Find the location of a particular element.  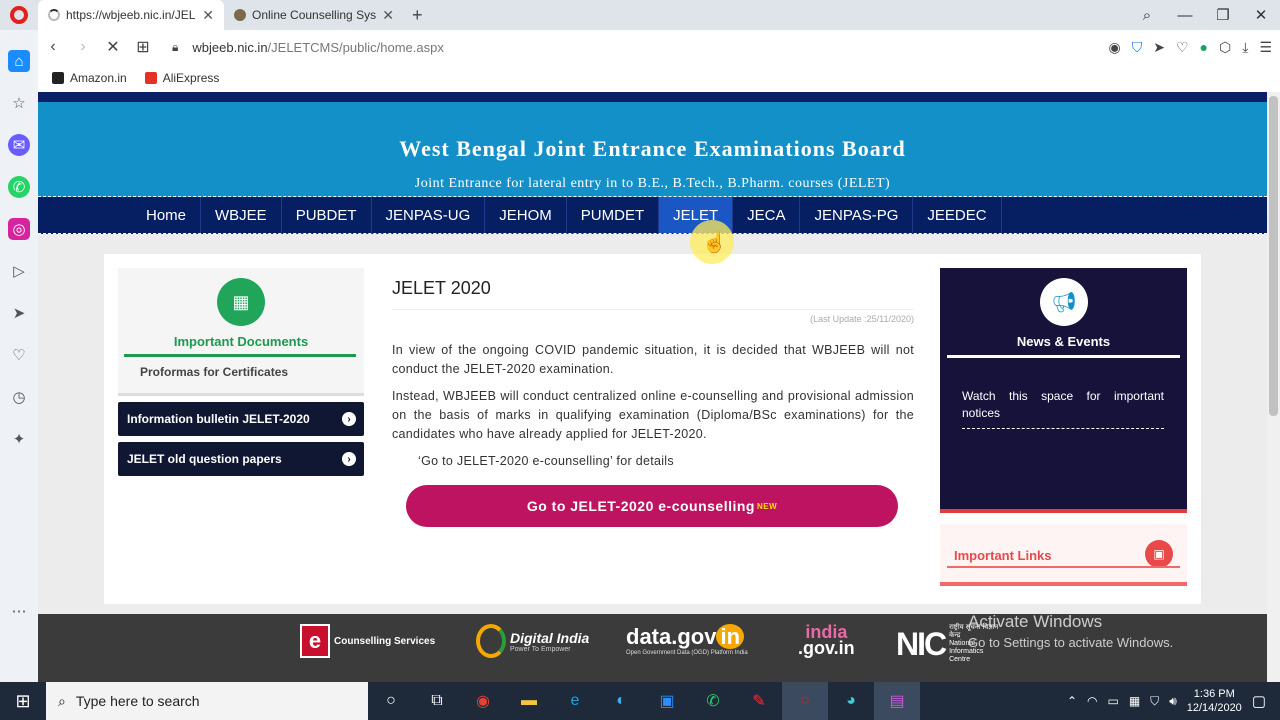

tab-online-counselling: Online Counselling System ✕ is located at coordinates (314, 15).